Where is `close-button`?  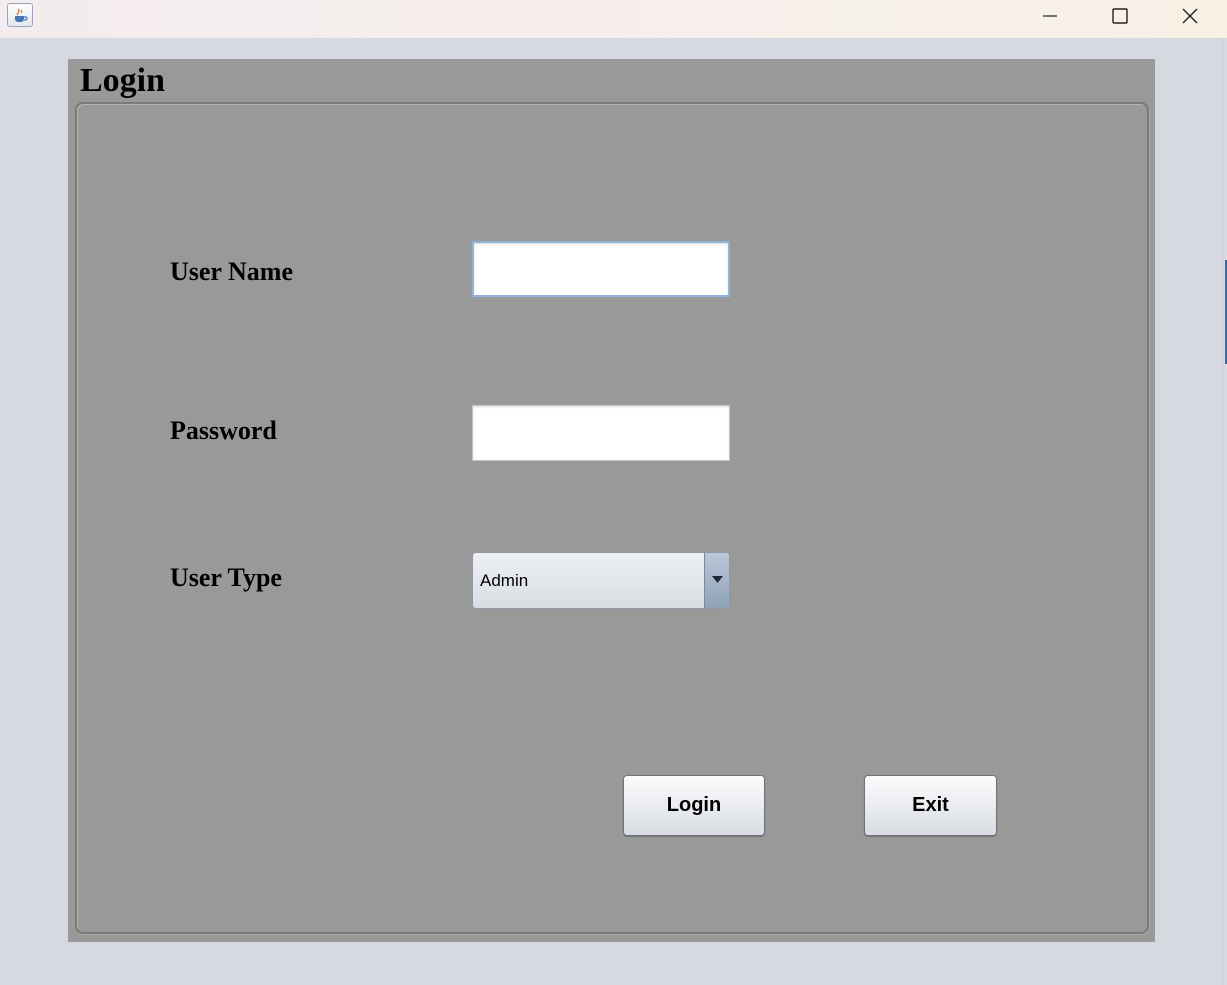 close-button is located at coordinates (1190, 16).